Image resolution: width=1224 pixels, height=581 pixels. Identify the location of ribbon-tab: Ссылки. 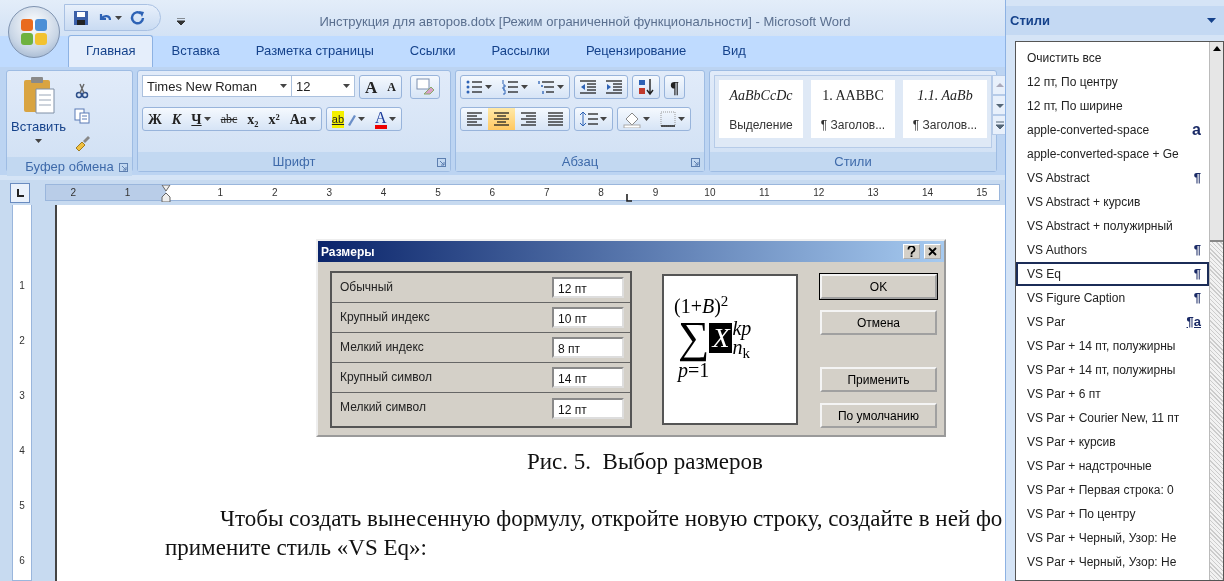
(432, 51).